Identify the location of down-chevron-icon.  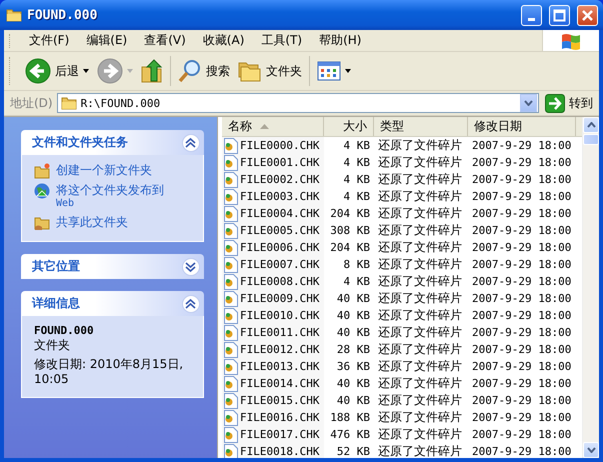
(591, 450).